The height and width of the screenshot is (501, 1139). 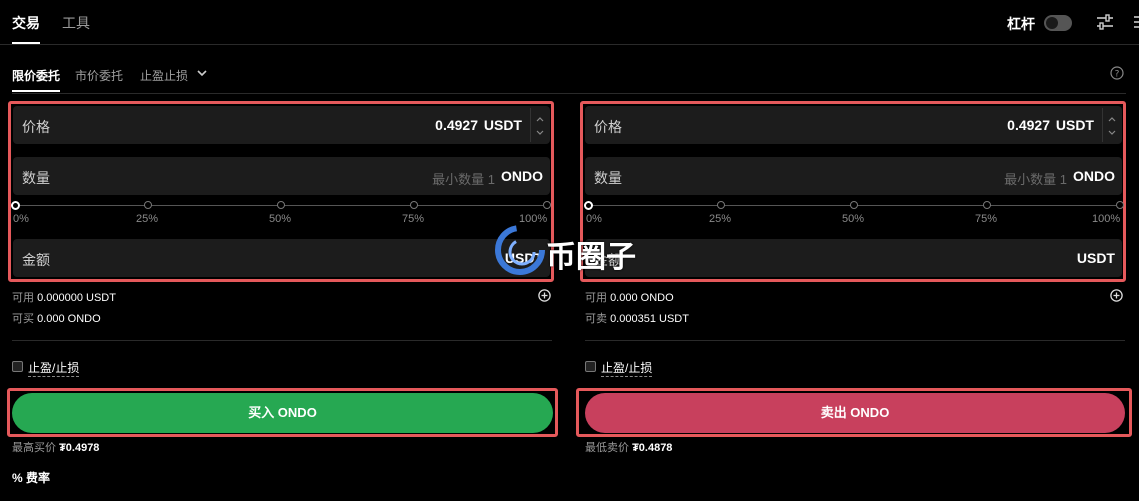 I want to click on buy-button: 买入 ONDO, so click(x=282, y=413).